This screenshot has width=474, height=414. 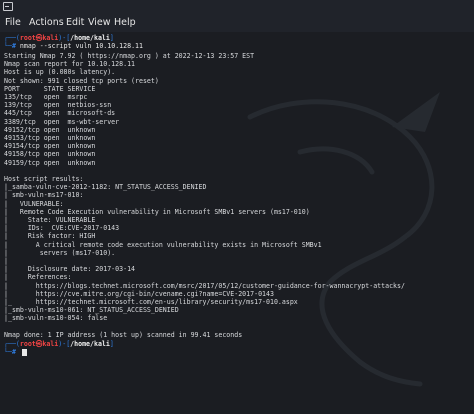 What do you see at coordinates (46, 97) in the screenshot?
I see `output-line: 135/tcp open msrpc` at bounding box center [46, 97].